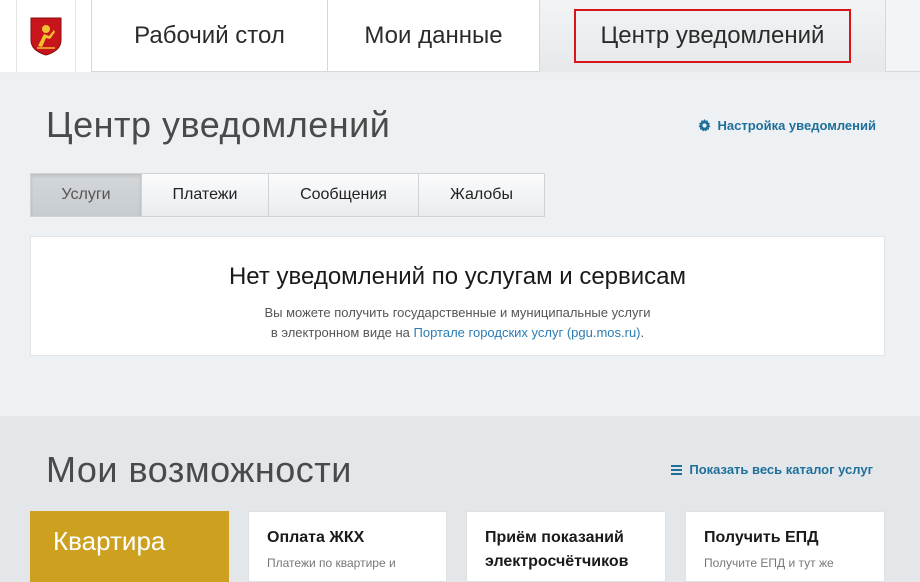 Image resolution: width=920 pixels, height=582 pixels. I want to click on nav-tab-notification-center: Центр уведомлений, so click(713, 36).